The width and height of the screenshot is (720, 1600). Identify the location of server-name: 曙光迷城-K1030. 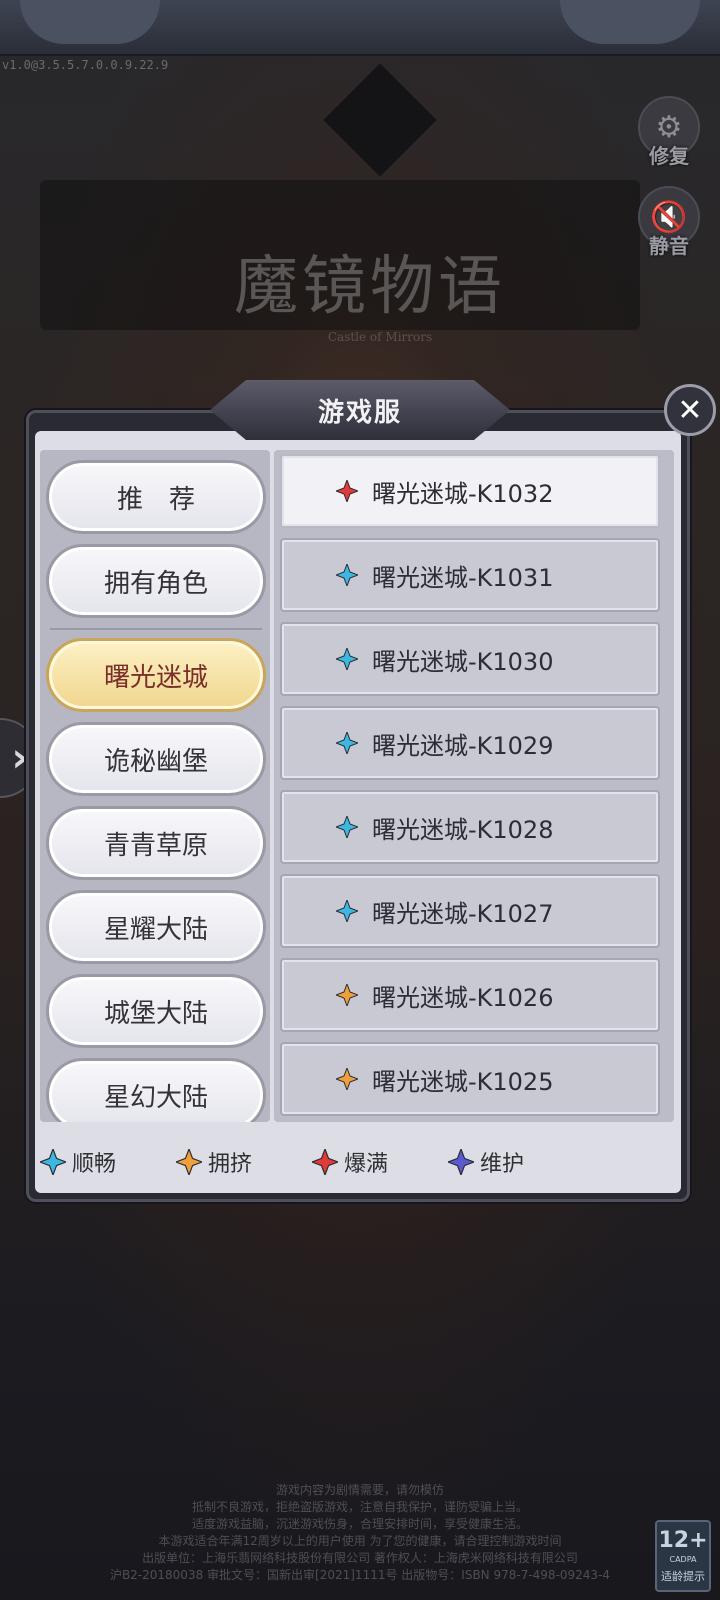
(463, 661).